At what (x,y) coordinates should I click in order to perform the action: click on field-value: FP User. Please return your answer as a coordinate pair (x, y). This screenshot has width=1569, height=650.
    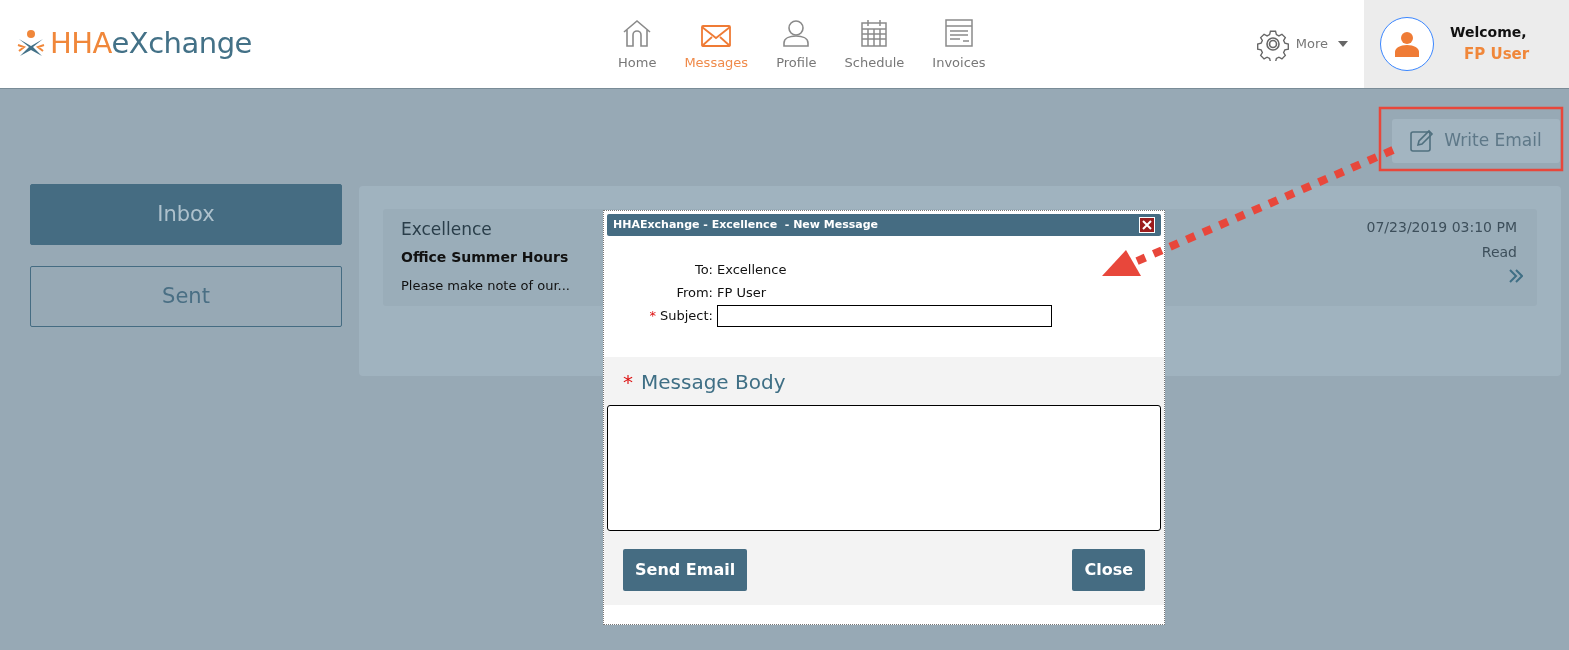
    Looking at the image, I should click on (742, 292).